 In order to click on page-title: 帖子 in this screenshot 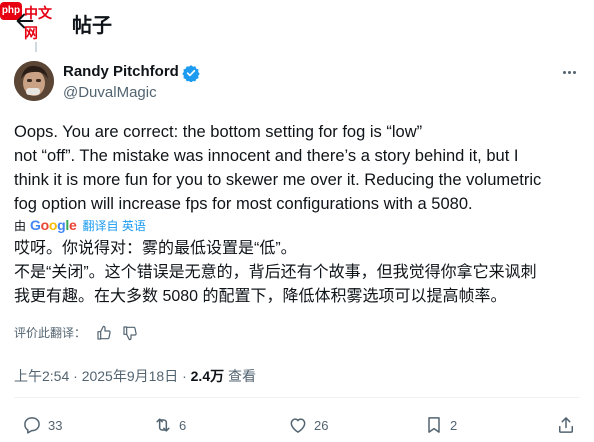, I will do `click(92, 26)`.